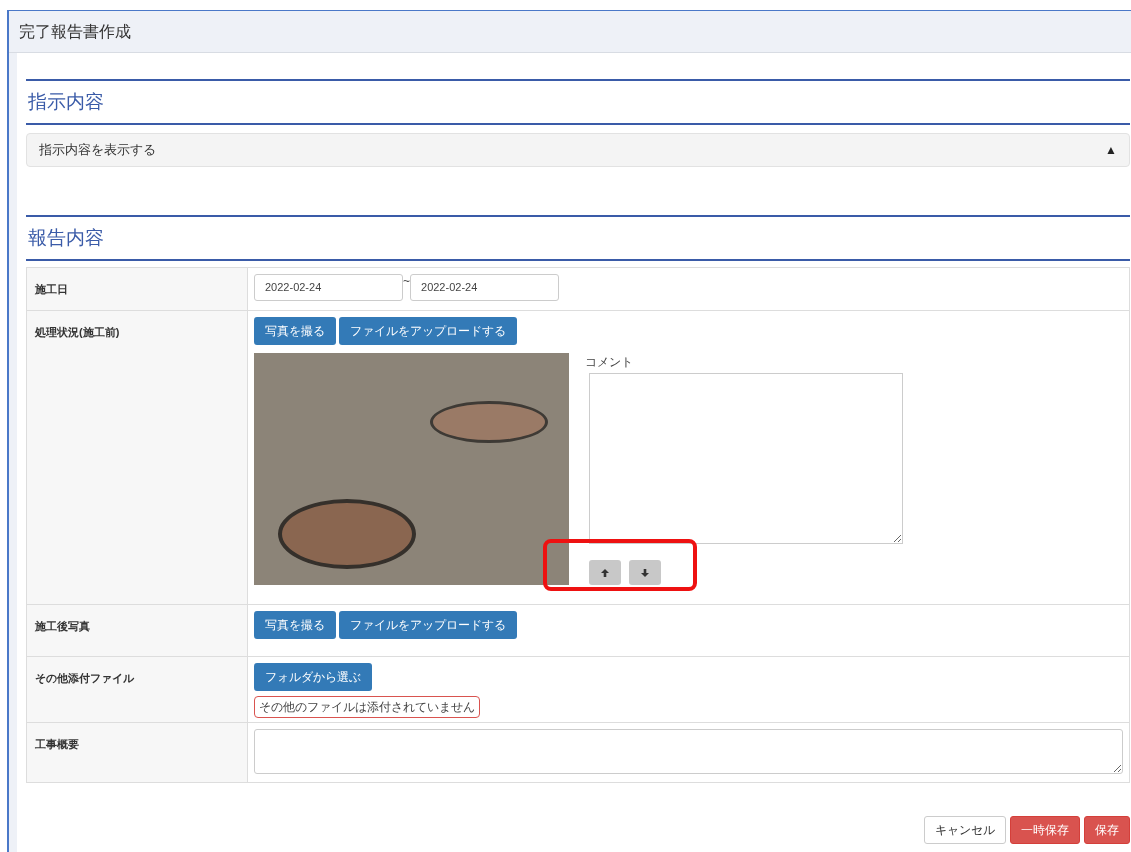 The image size is (1131, 852). I want to click on no-files-notice: その他のファイルは添付されていません, so click(367, 707).